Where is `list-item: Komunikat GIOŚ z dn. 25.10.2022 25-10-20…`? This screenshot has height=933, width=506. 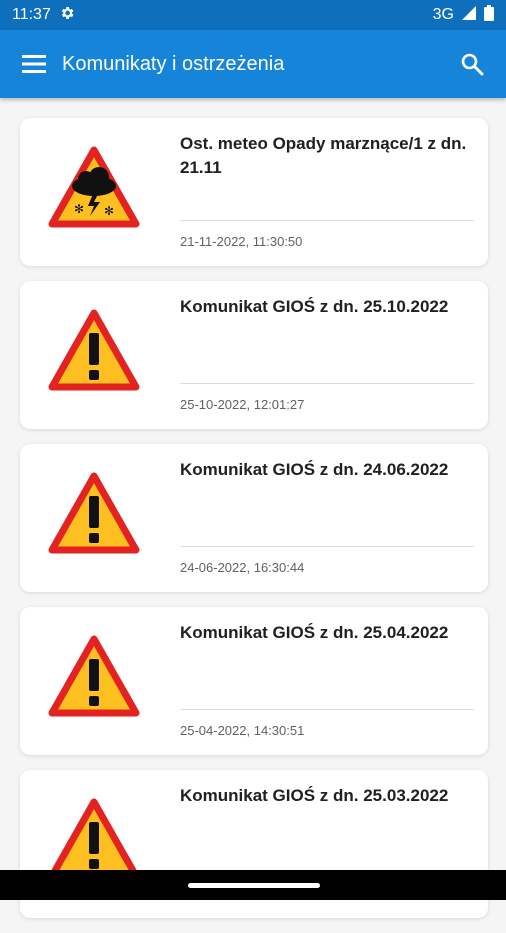 list-item: Komunikat GIOŚ z dn. 25.10.2022 25-10-20… is located at coordinates (254, 355).